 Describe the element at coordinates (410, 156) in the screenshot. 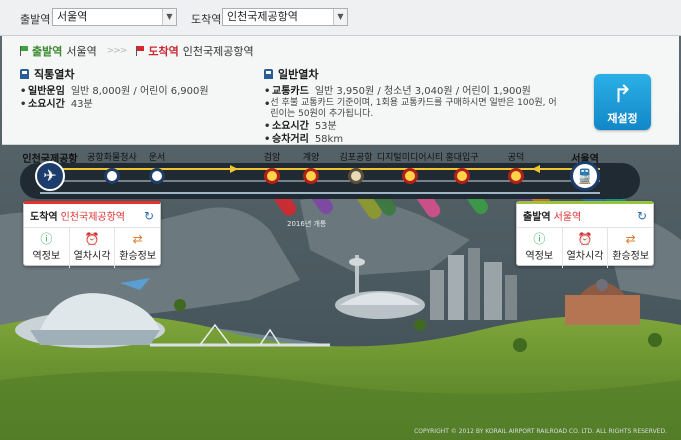

I see `station-label: 디지털미디어시티` at that location.